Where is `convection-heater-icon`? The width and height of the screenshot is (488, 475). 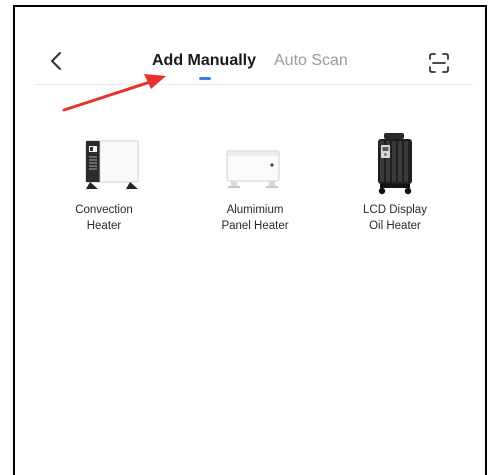 convection-heater-icon is located at coordinates (104, 165).